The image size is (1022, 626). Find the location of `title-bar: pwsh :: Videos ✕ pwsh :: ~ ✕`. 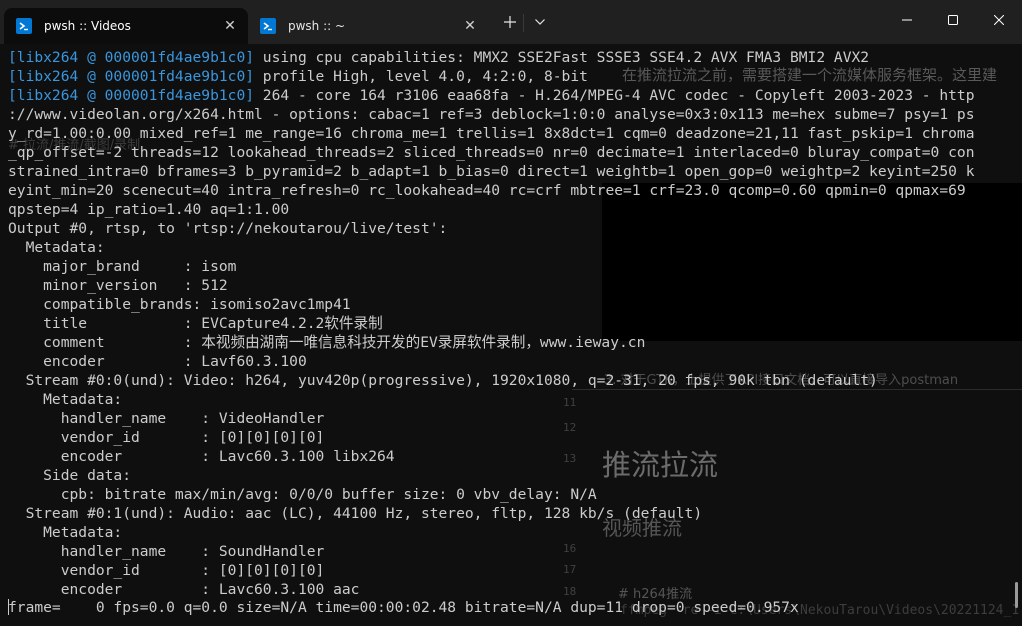

title-bar: pwsh :: Videos ✕ pwsh :: ~ ✕ is located at coordinates (511, 22).